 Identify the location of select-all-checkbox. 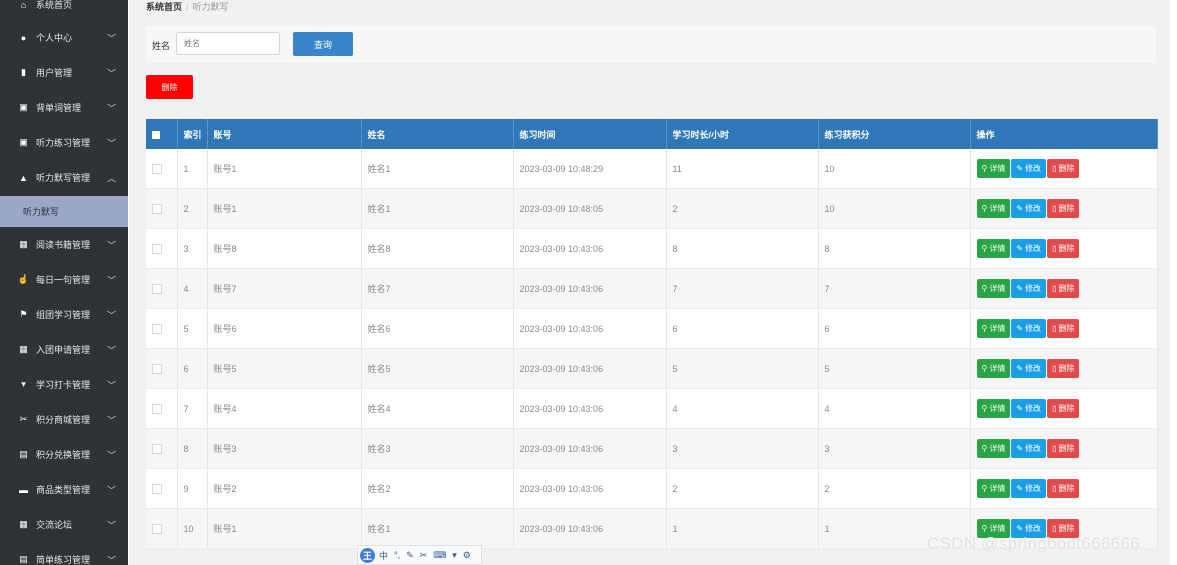
(162, 134).